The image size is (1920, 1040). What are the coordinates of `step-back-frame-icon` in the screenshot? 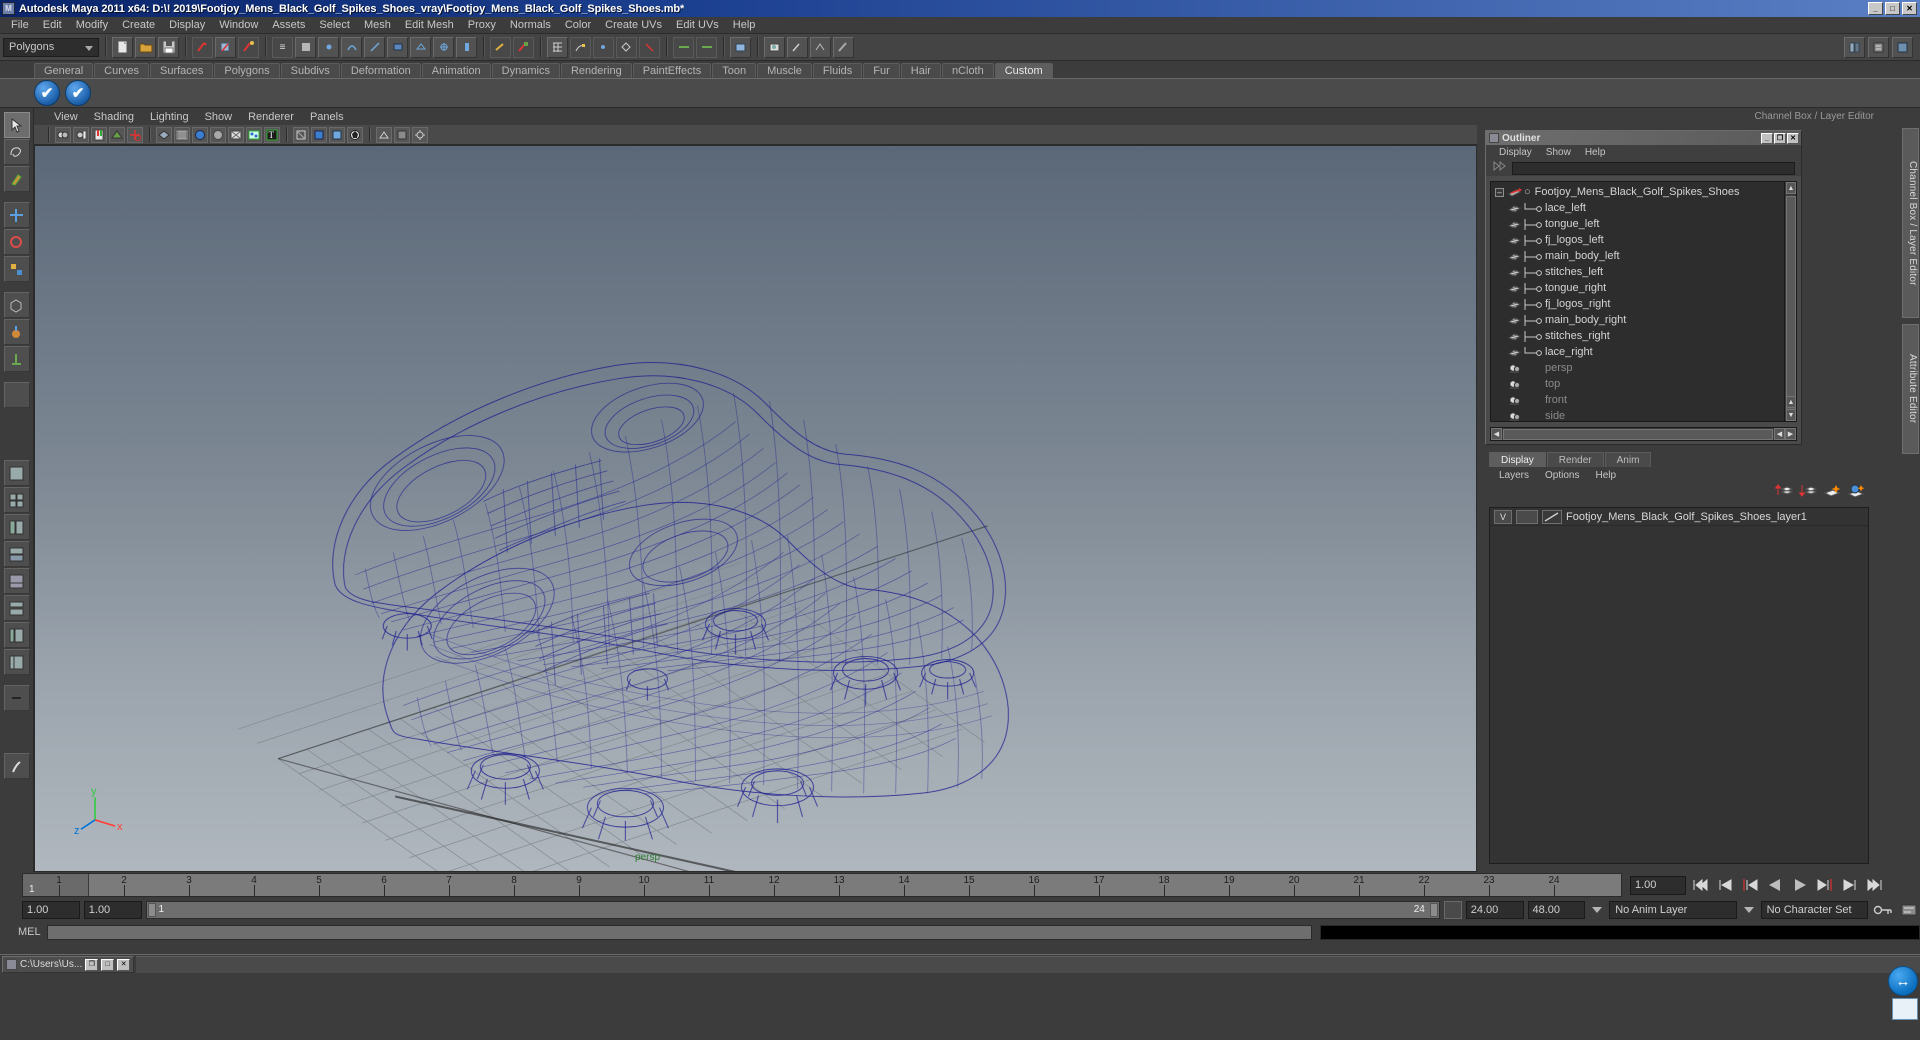 It's located at (1750, 885).